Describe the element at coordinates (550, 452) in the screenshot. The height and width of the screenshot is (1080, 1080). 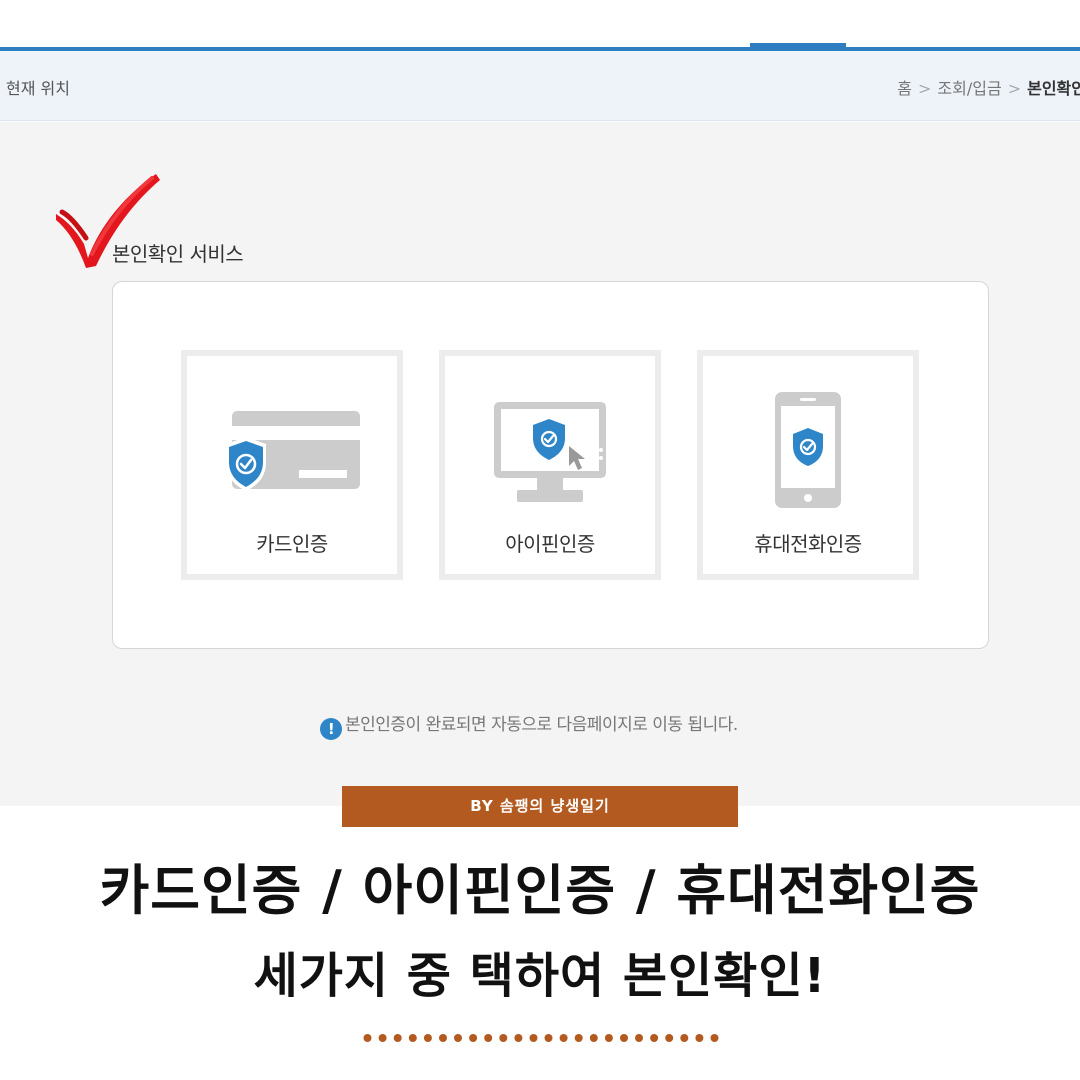
I see `monitor-shield-icon` at that location.